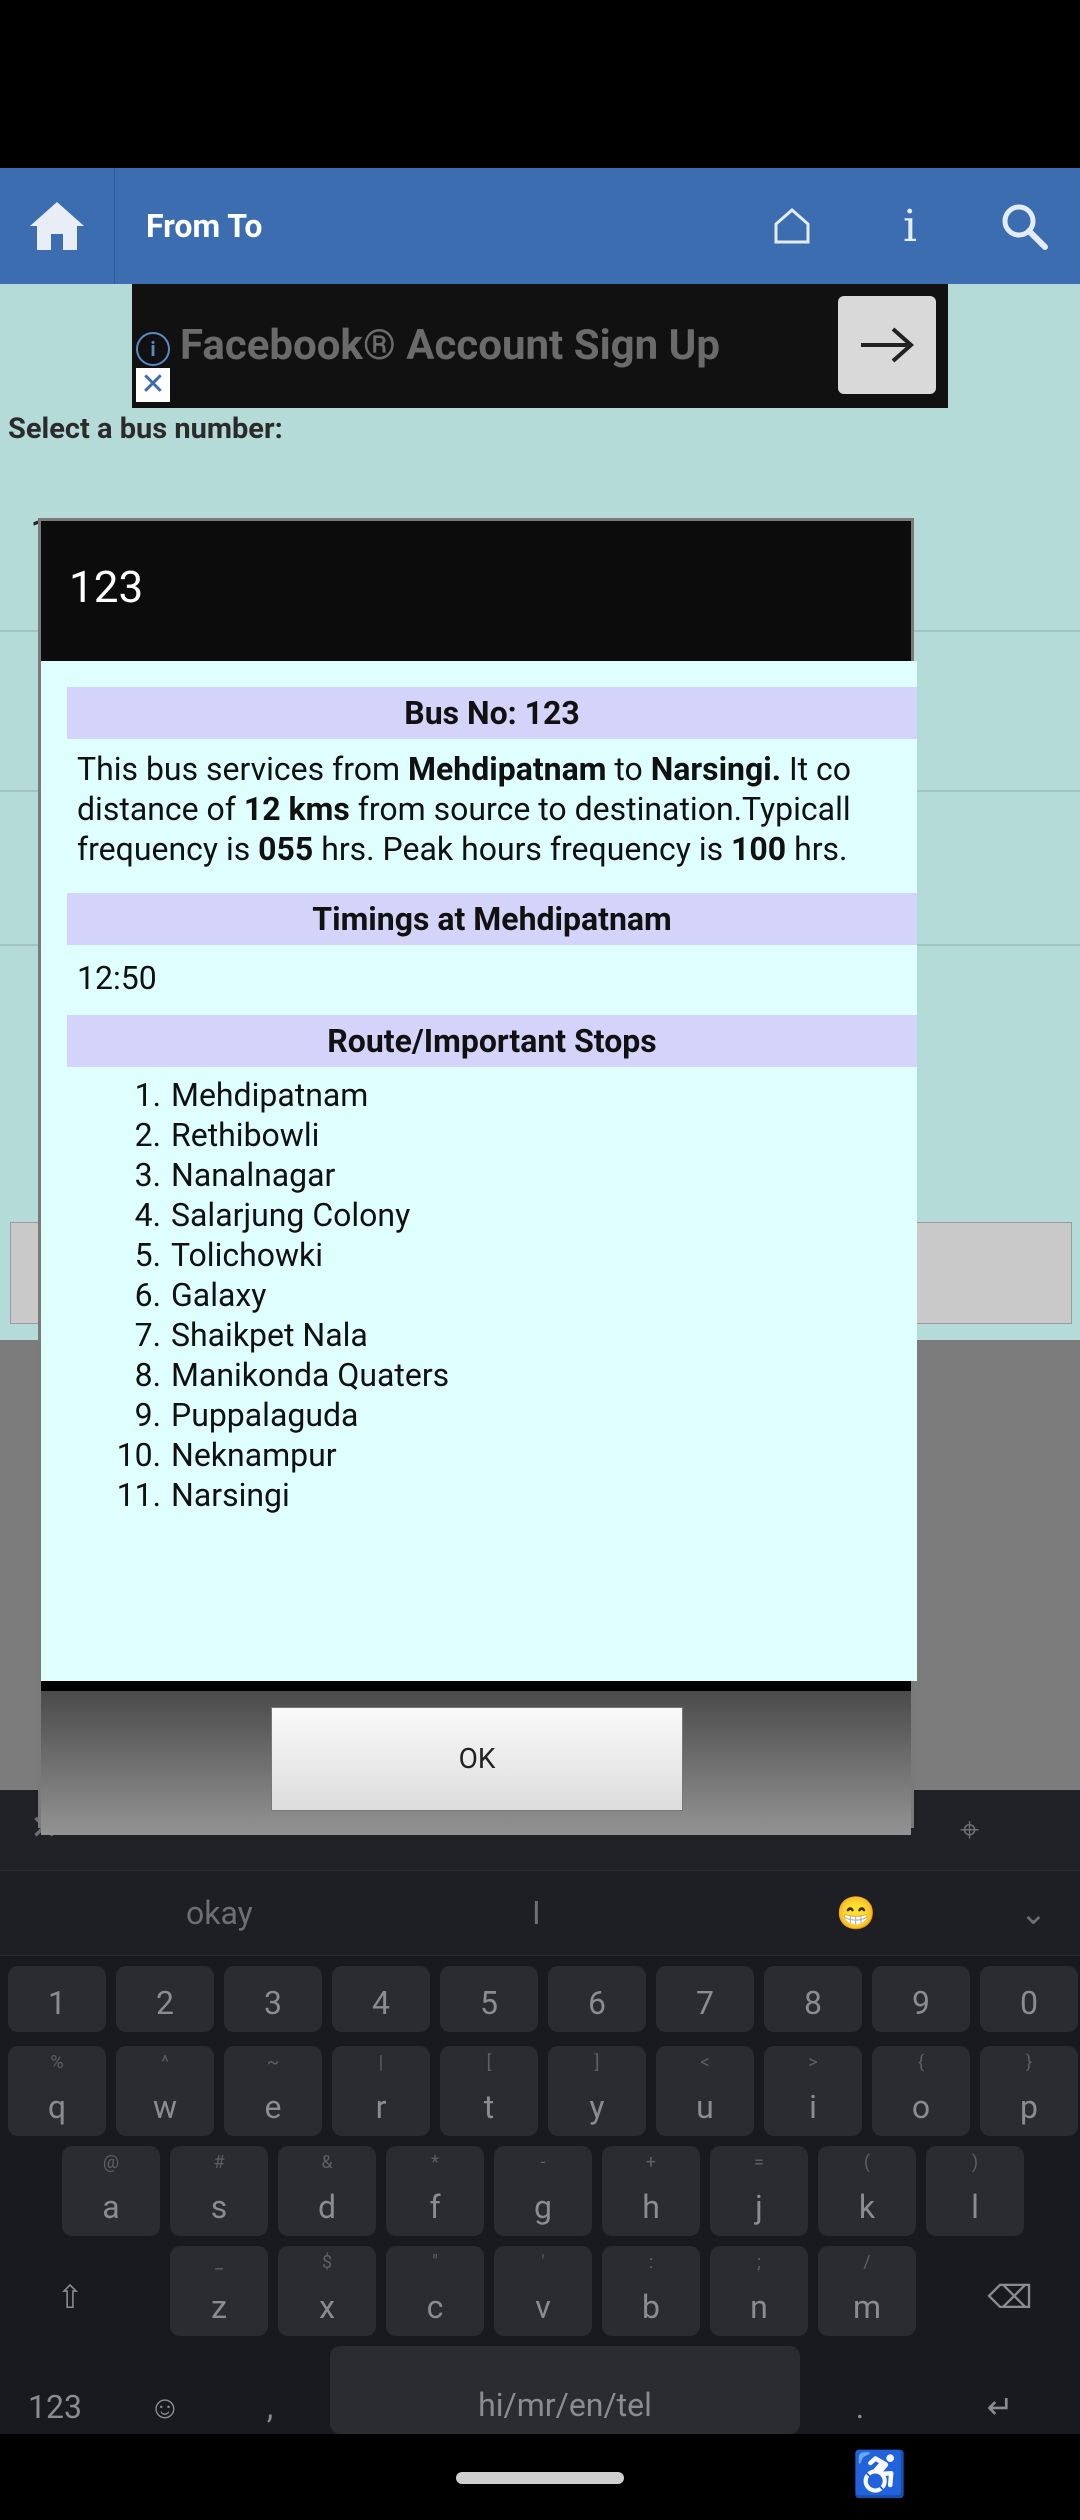 The width and height of the screenshot is (1080, 2520). I want to click on home-icon, so click(57, 226).